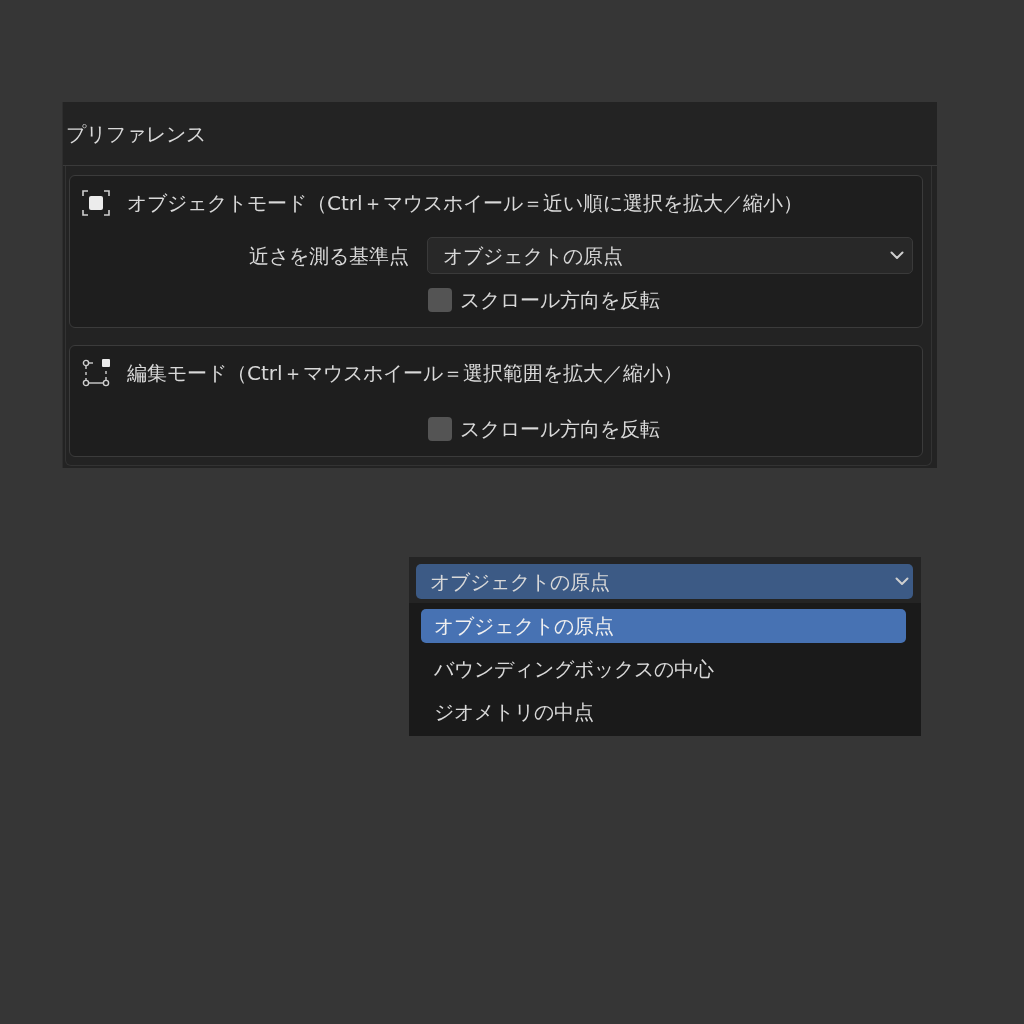  Describe the element at coordinates (136, 133) in the screenshot. I see `window-title: プリファレンス` at that location.